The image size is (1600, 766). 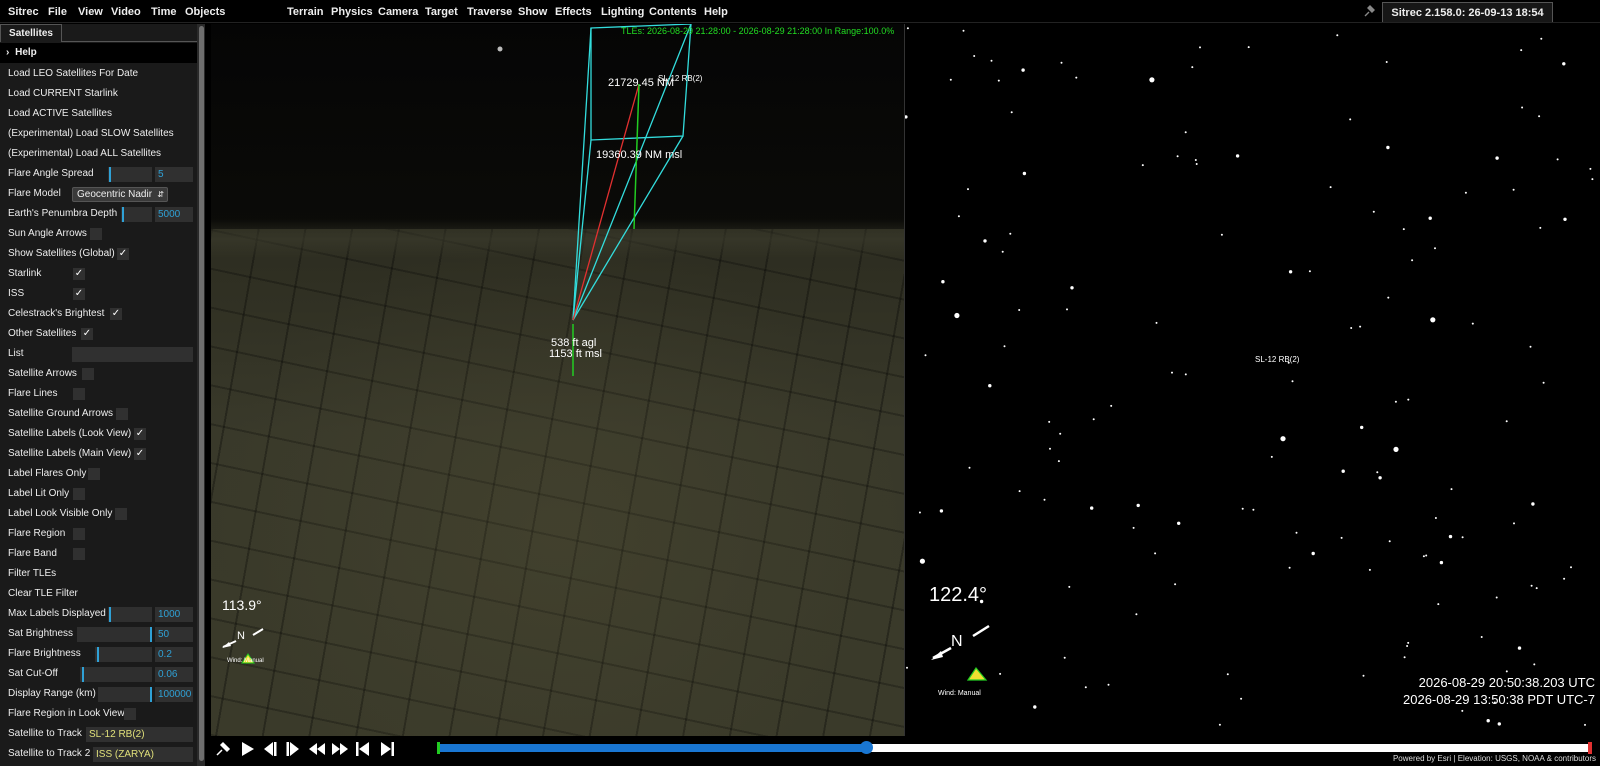 I want to click on tab-satellites: Satellites, so click(x=31, y=33).